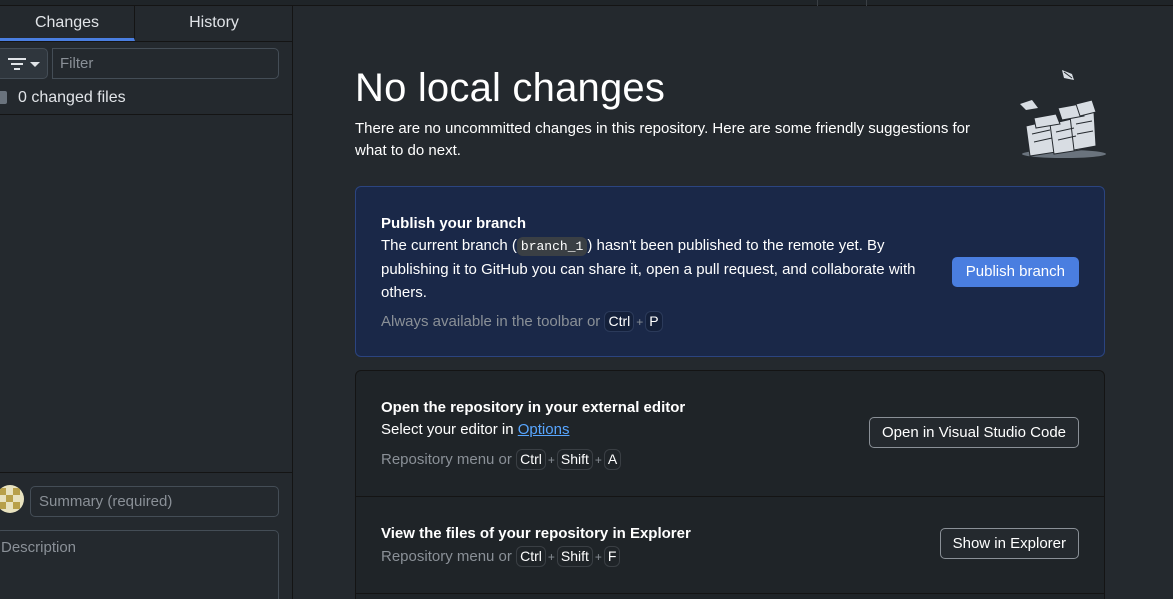 The width and height of the screenshot is (1173, 599). What do you see at coordinates (612, 459) in the screenshot?
I see `key-a: A` at bounding box center [612, 459].